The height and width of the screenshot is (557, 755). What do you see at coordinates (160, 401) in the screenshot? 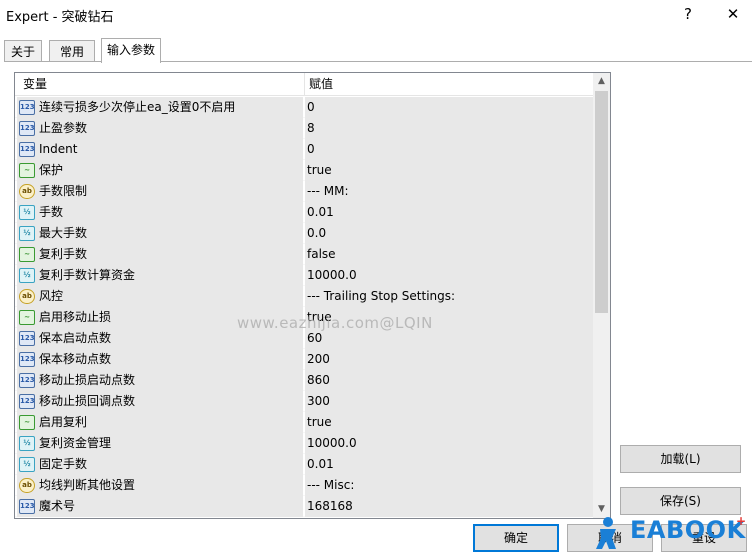
I see `param-name-cell: 123 移动止损回调点数` at bounding box center [160, 401].